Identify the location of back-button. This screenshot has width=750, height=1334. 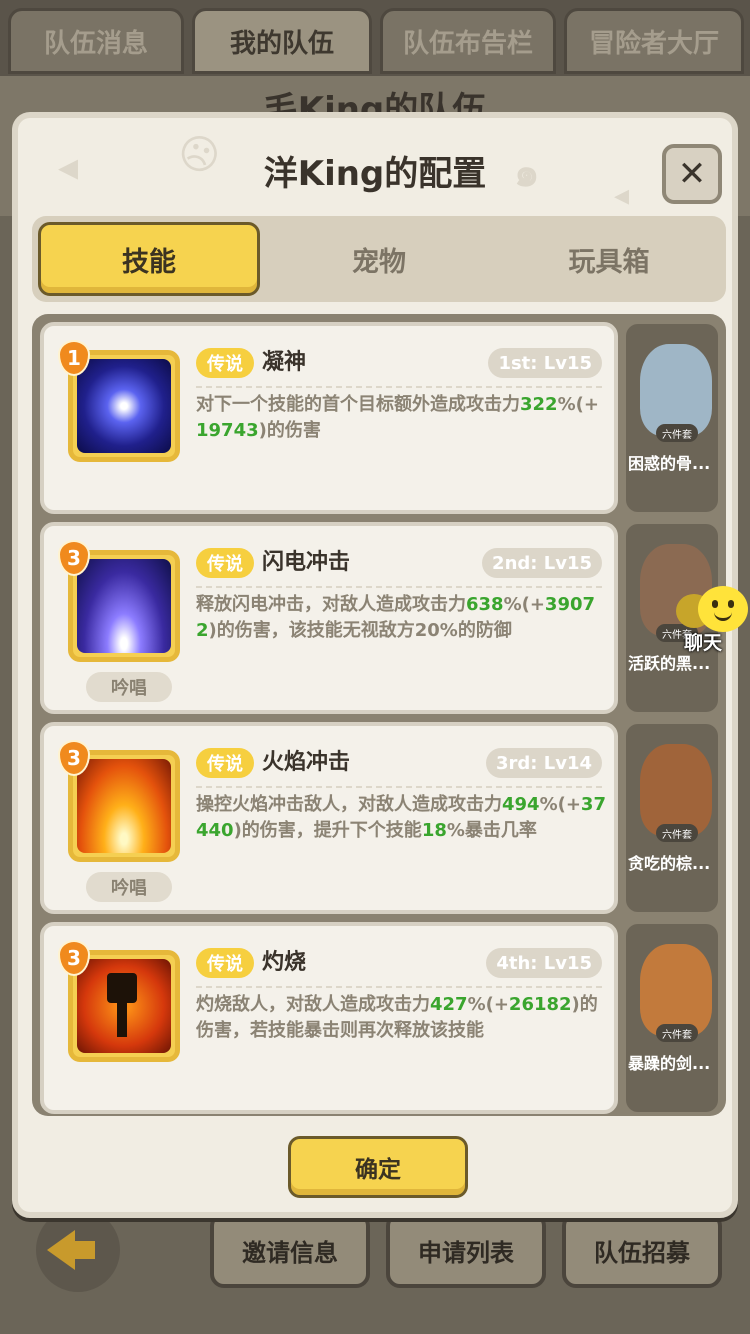
(78, 1250).